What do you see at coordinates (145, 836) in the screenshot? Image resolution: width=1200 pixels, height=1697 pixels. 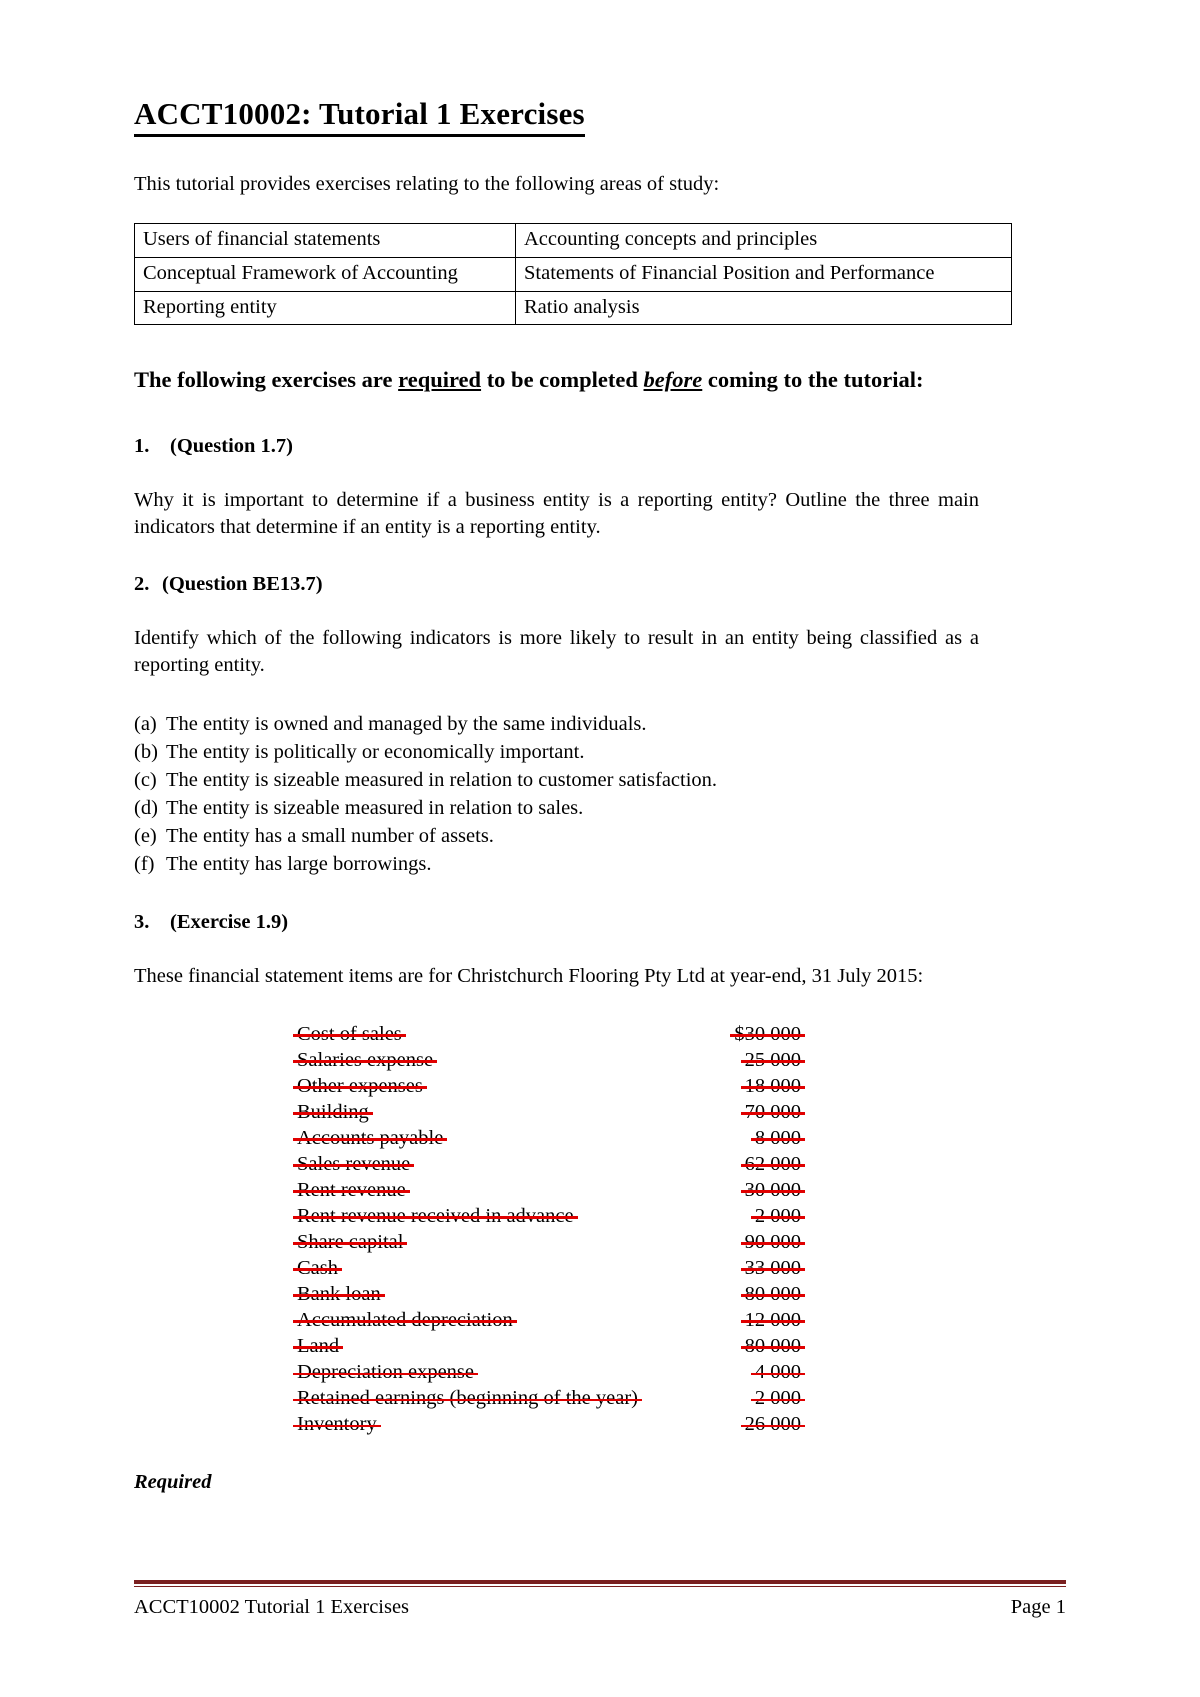 I see `option-letter: (e)` at bounding box center [145, 836].